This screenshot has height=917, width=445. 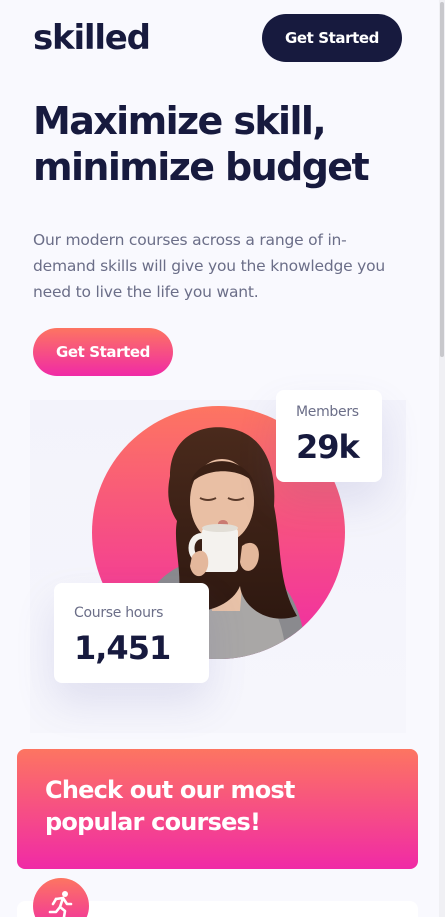 I want to click on hero-title: Maximize skill, minimize budget, so click(x=201, y=144).